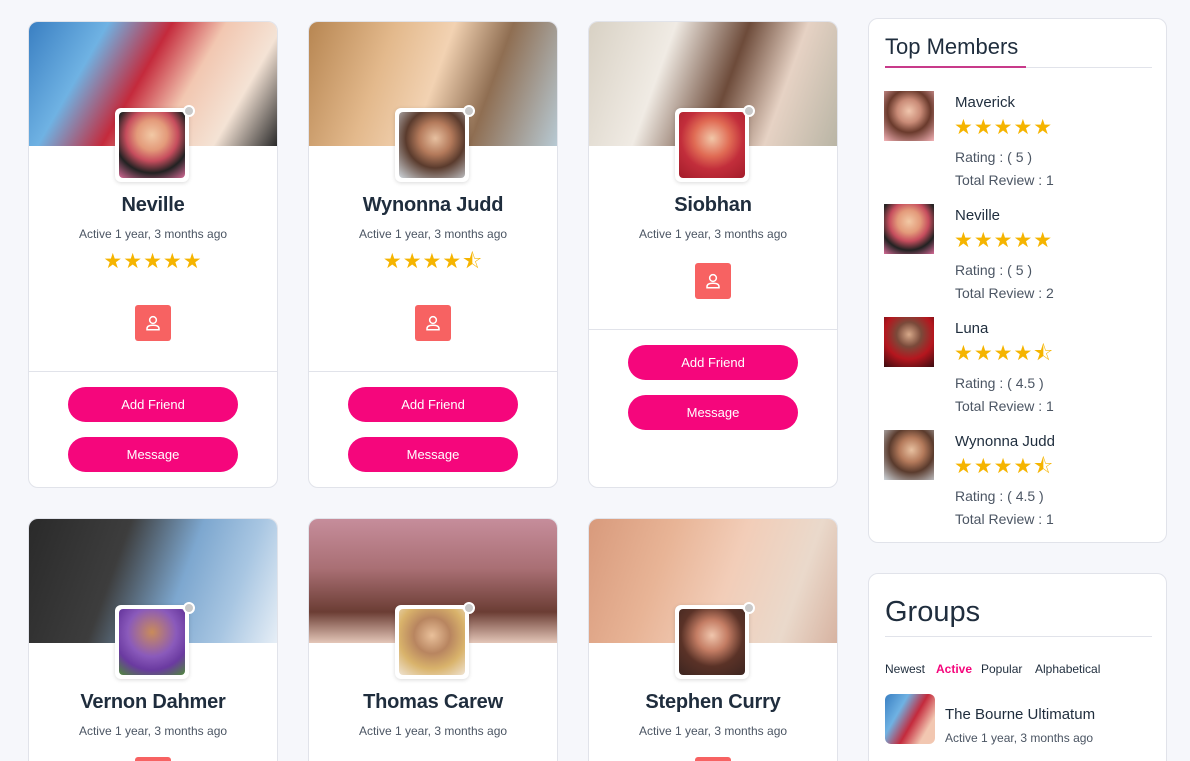 This screenshot has height=761, width=1190. I want to click on member-name: Vernon Dahmer, so click(153, 702).